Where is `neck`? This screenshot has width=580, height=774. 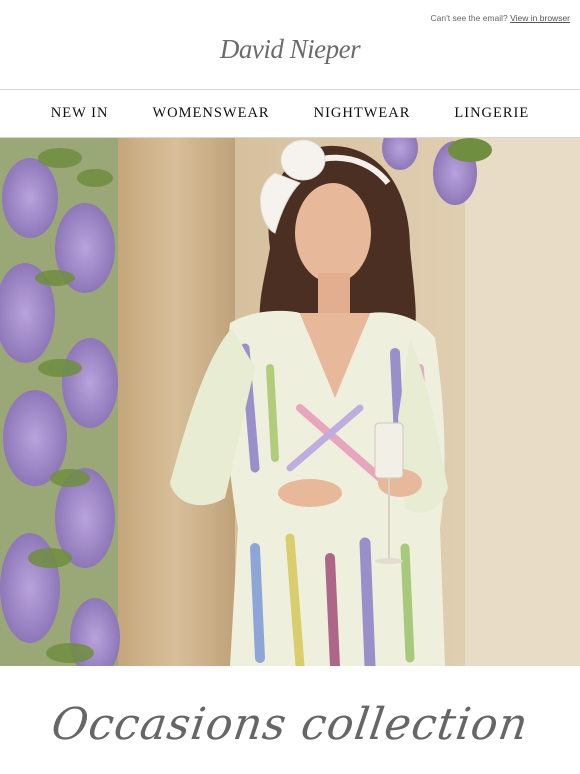
neck is located at coordinates (334, 295).